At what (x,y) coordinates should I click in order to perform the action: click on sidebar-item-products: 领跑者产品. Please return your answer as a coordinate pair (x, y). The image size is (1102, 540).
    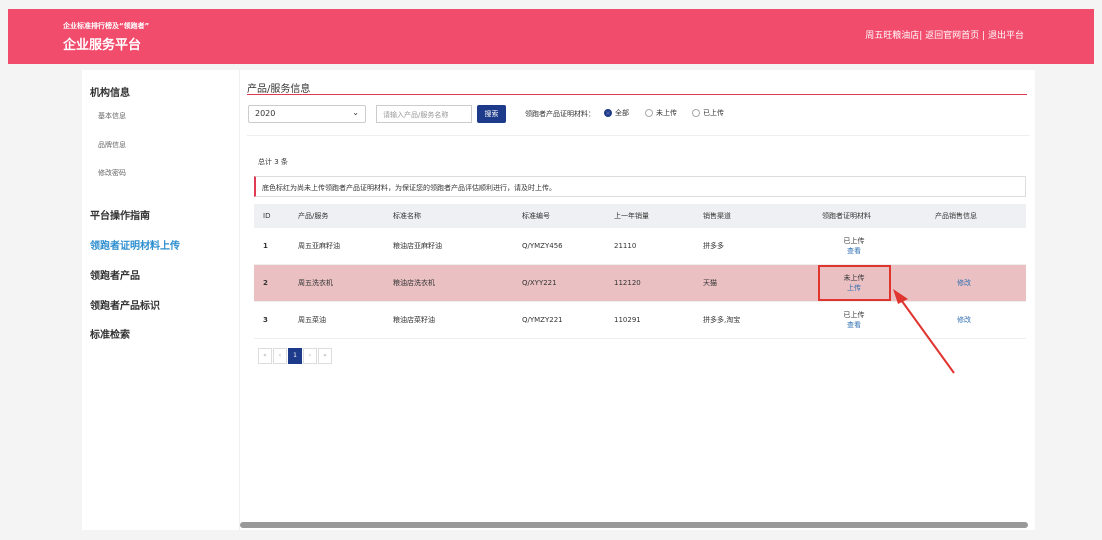
    Looking at the image, I should click on (115, 274).